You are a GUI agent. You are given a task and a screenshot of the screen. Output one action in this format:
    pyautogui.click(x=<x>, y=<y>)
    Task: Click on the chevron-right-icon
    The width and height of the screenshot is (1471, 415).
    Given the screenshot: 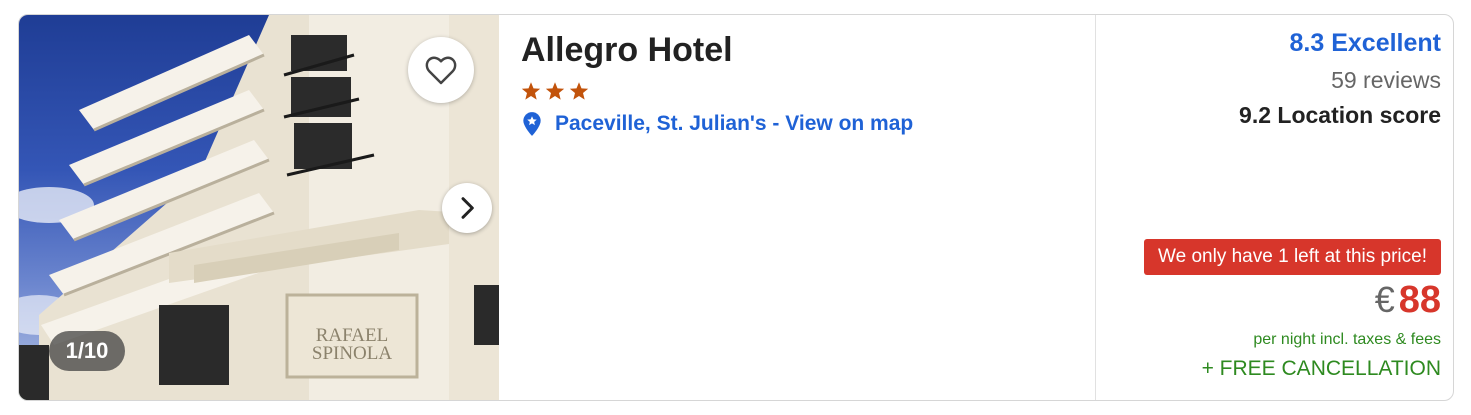 What is the action you would take?
    pyautogui.click(x=467, y=208)
    